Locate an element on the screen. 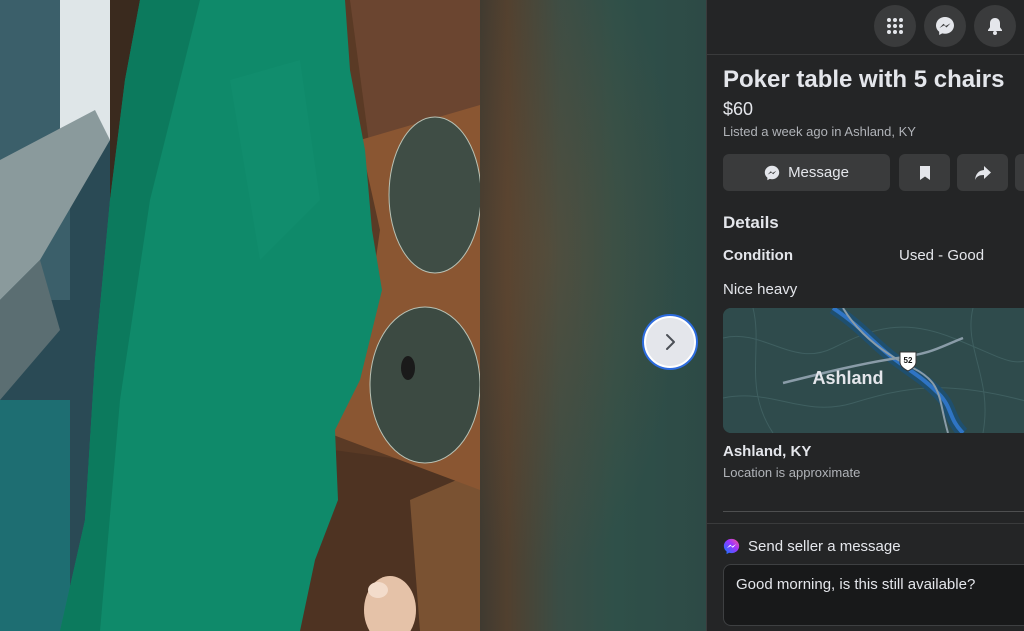 The width and height of the screenshot is (1024, 631). send-message-heading: Send seller a message is located at coordinates (812, 546).